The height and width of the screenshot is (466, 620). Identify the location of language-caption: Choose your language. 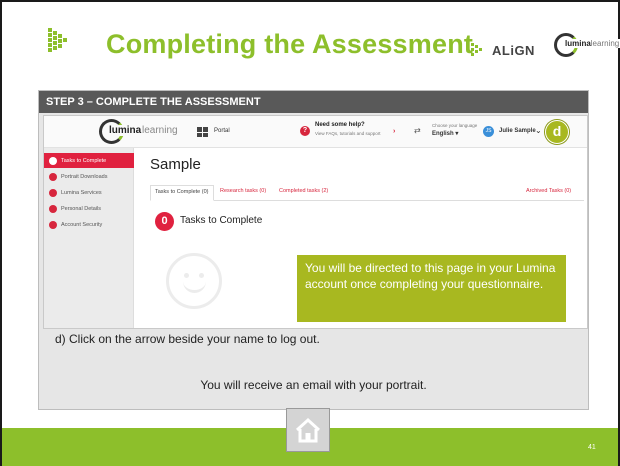
(455, 125).